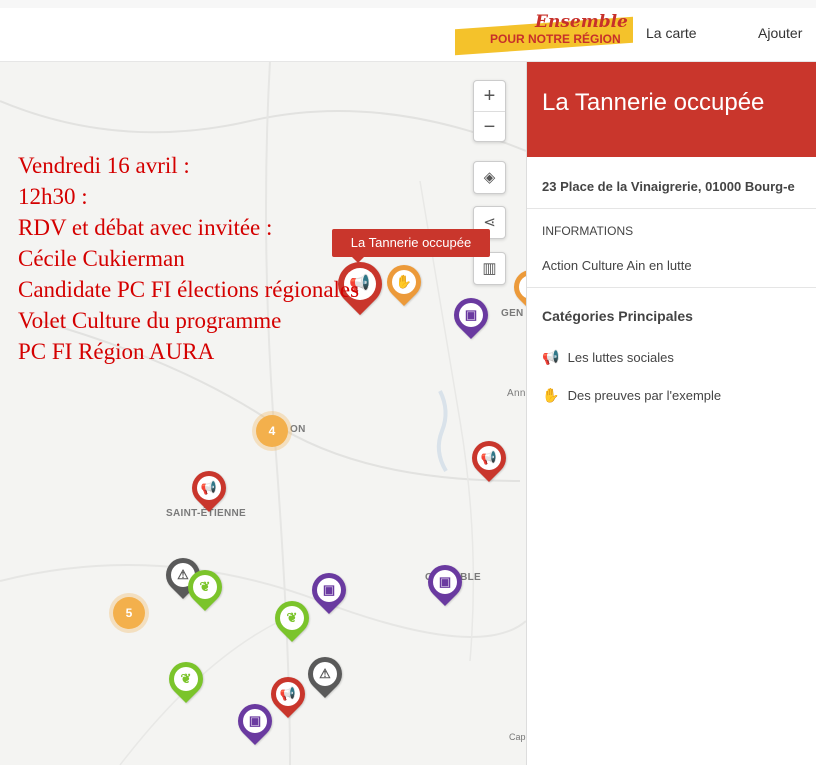  I want to click on zoom-in-button: +, so click(489, 96).